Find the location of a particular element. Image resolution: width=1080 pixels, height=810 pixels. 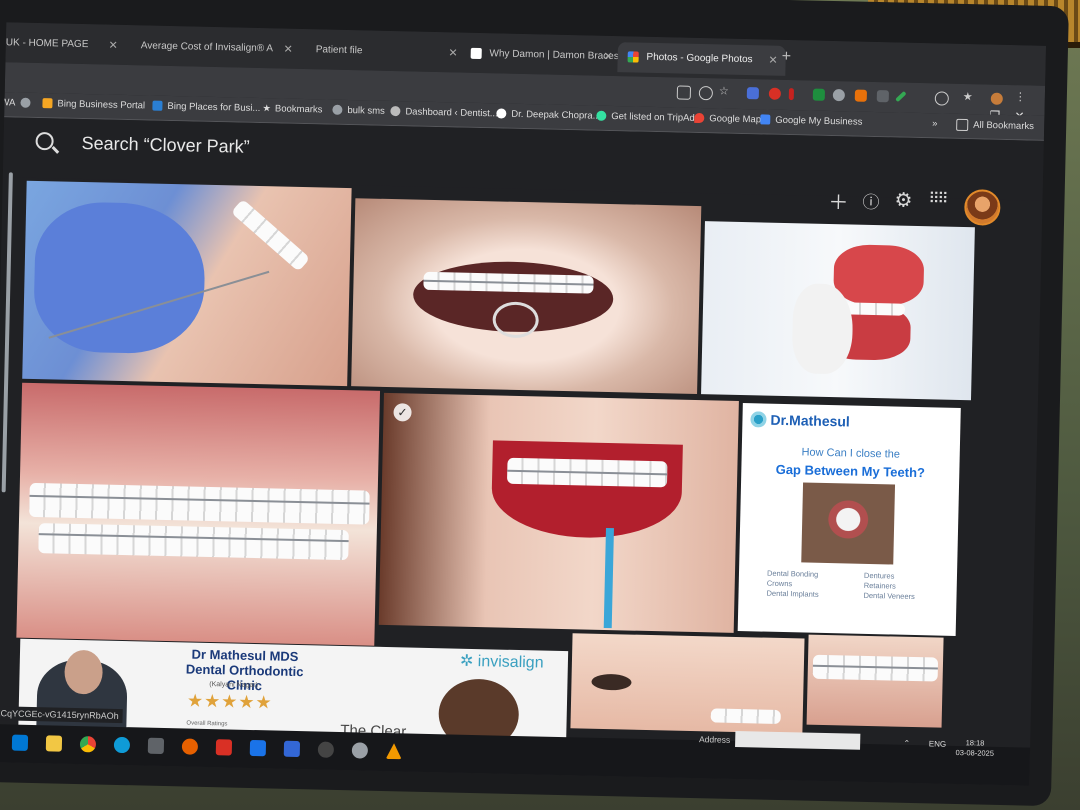

gmb-icon is located at coordinates (765, 120).